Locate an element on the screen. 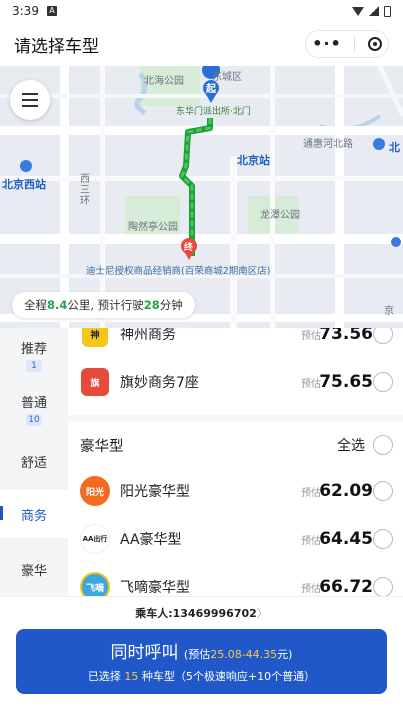 The image size is (403, 716). notification-a-icon: A is located at coordinates (51, 11).